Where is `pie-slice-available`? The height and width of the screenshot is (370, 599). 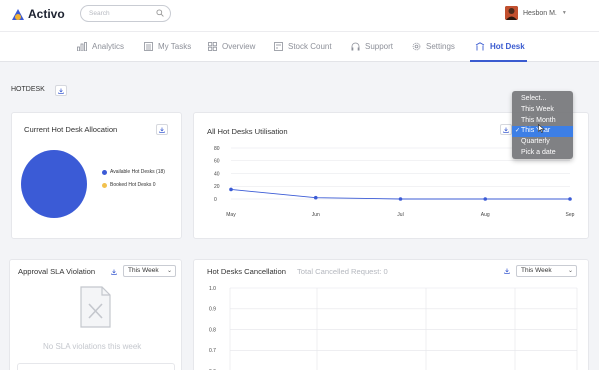 pie-slice-available is located at coordinates (54, 184).